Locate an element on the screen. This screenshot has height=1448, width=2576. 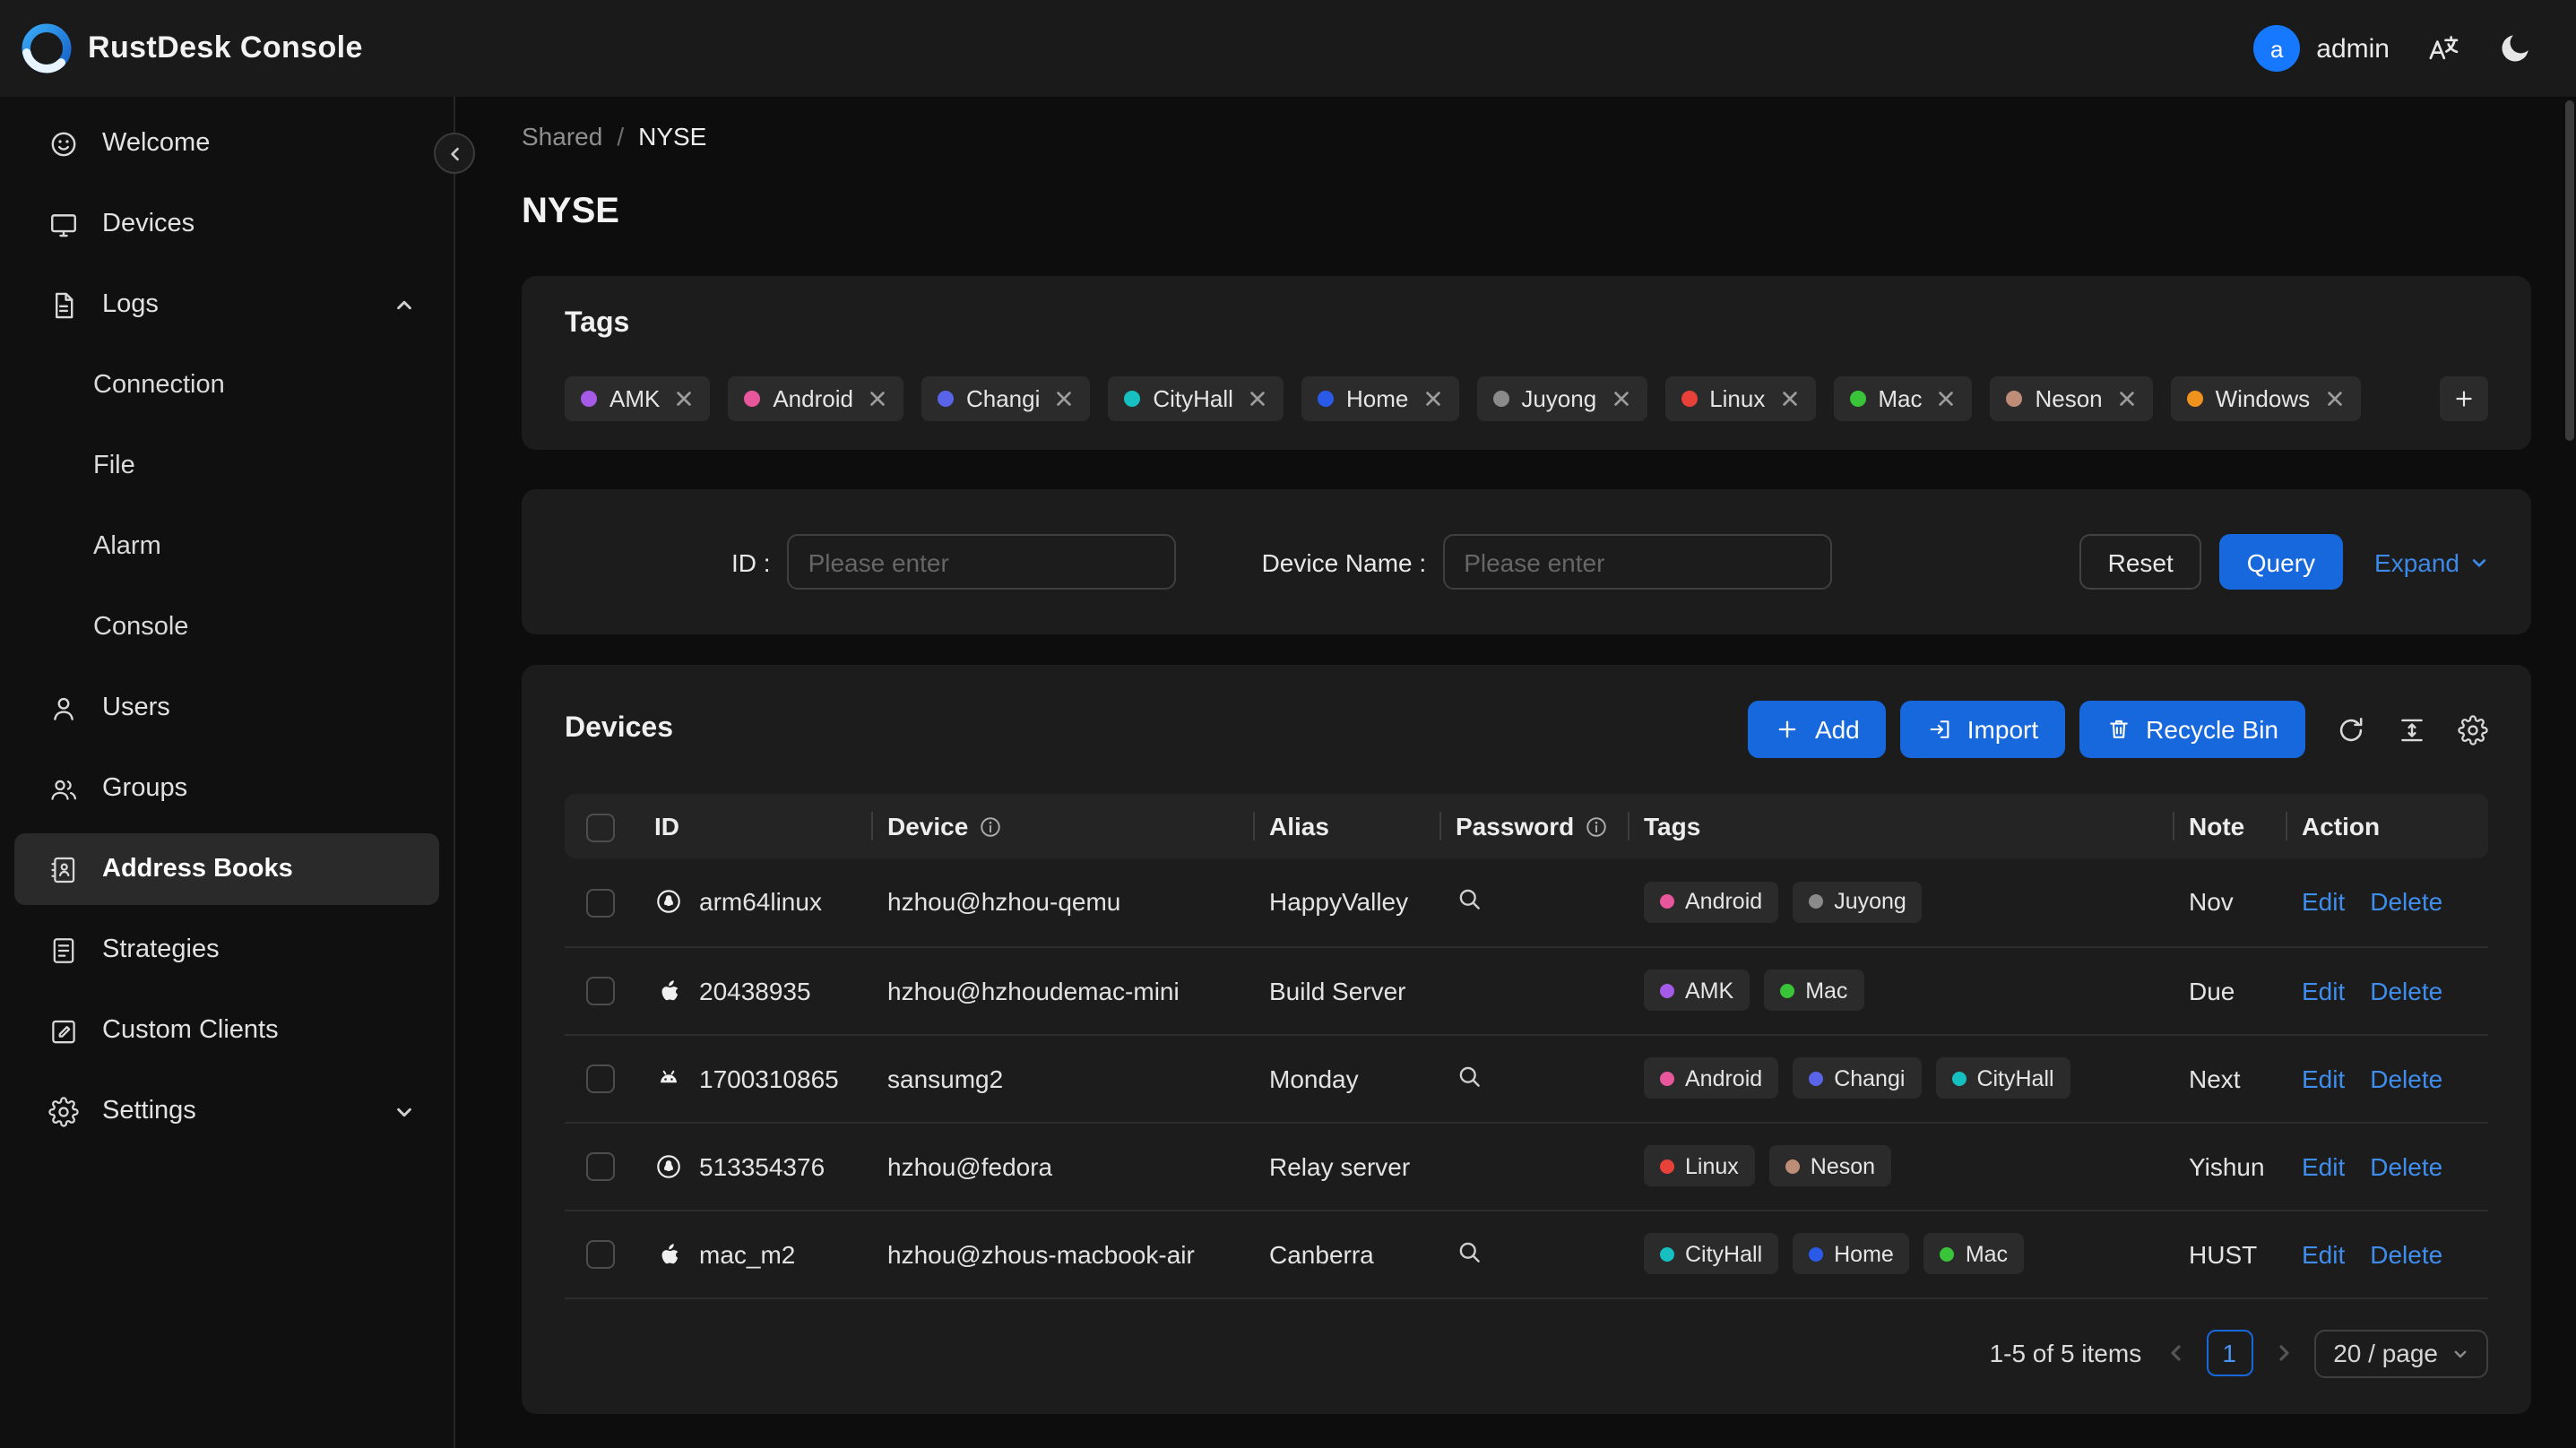
sidebar-item-groups: Groups is located at coordinates (226, 788).